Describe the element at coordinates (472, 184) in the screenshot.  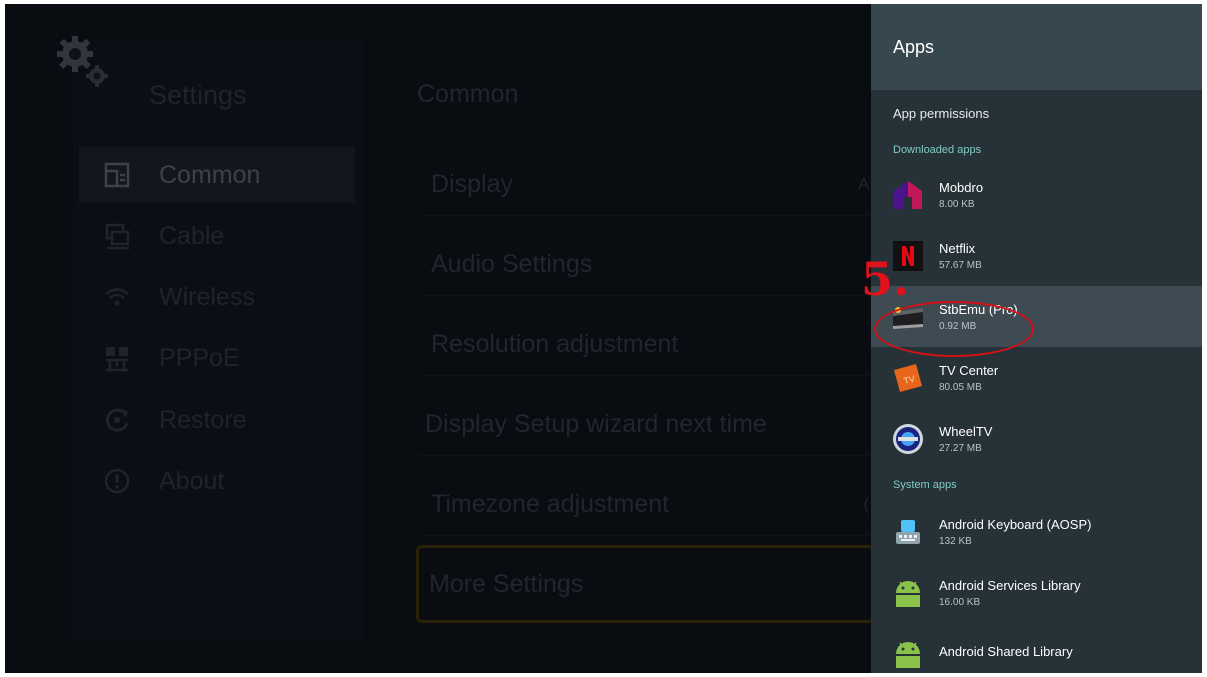
I see `option-label: Display` at that location.